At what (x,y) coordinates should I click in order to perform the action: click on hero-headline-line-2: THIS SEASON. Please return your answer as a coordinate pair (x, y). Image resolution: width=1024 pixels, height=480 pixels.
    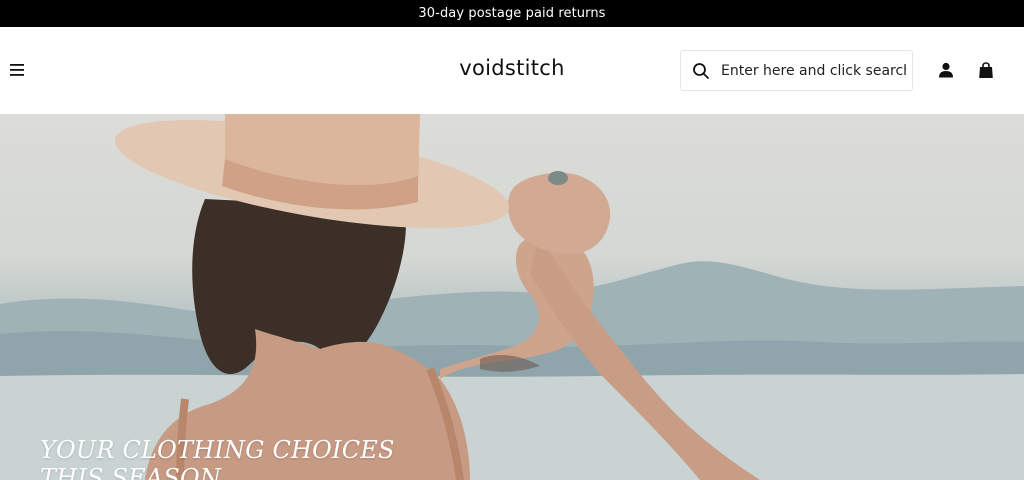
    Looking at the image, I should click on (131, 472).